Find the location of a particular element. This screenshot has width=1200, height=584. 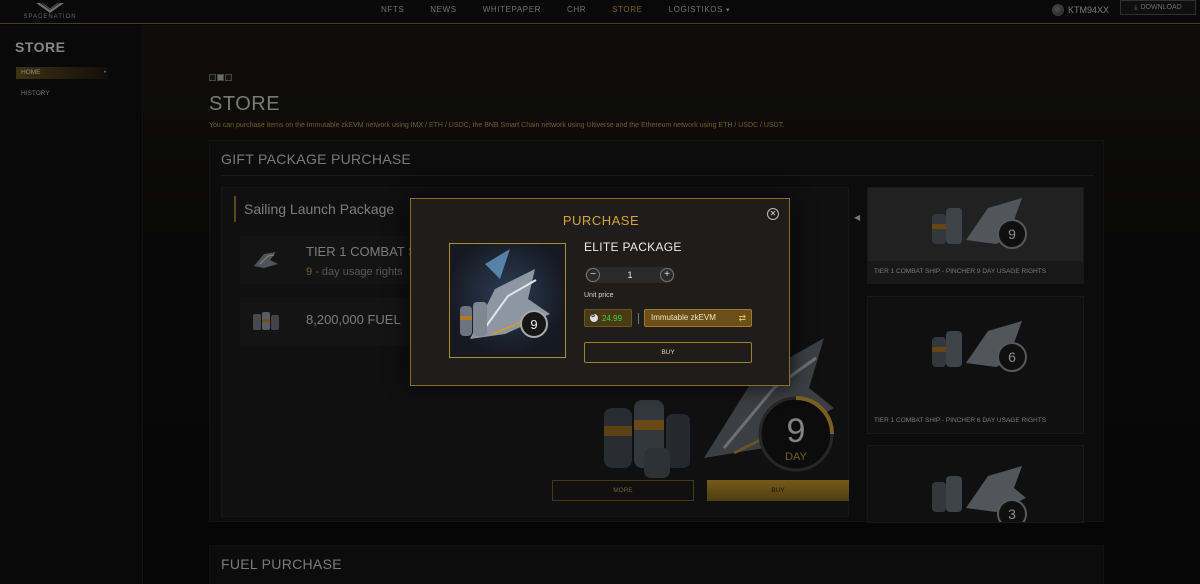

unit-price-label: Unit price is located at coordinates (599, 295).